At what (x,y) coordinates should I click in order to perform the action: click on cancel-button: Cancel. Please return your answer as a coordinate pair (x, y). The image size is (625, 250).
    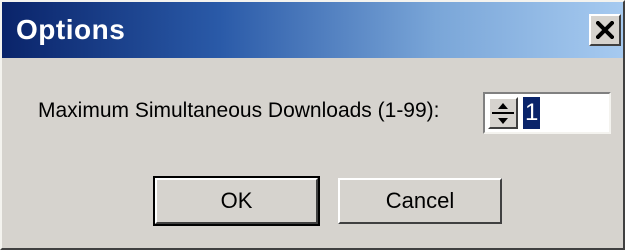
    Looking at the image, I should click on (420, 201).